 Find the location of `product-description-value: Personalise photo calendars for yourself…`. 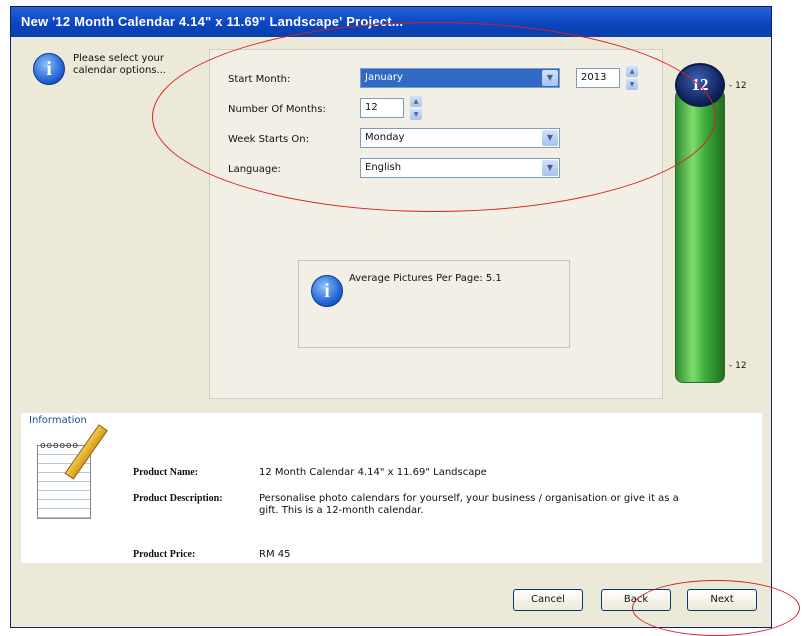

product-description-value: Personalise photo calendars for yourself… is located at coordinates (469, 504).